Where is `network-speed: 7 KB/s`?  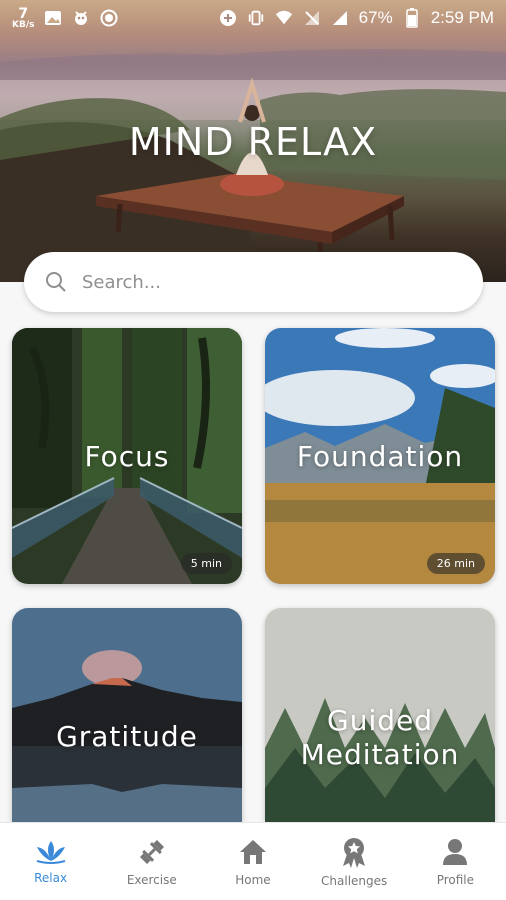 network-speed: 7 KB/s is located at coordinates (23, 18).